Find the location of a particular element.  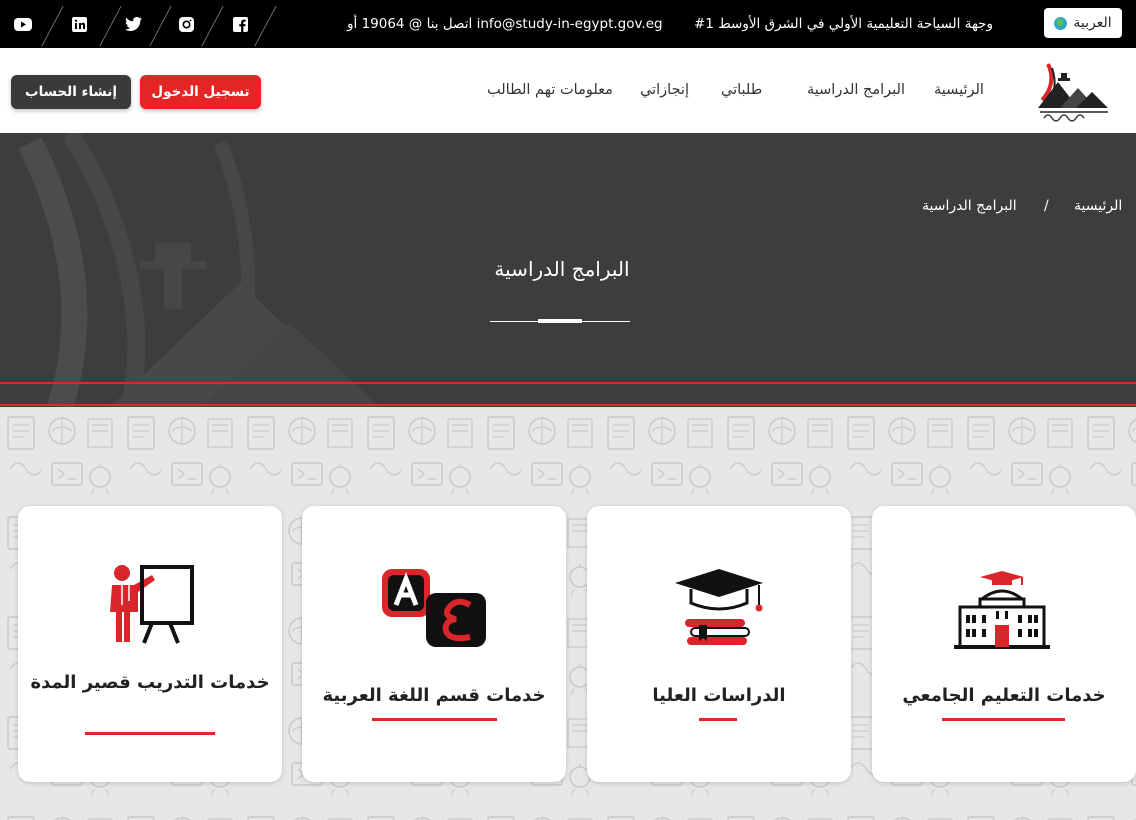

facebook-icon is located at coordinates (240, 24).